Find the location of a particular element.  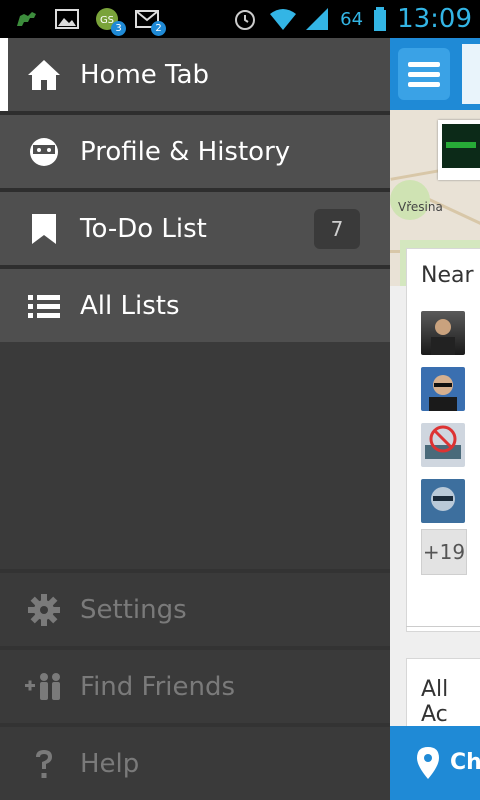

drawer-item-label: Home Tab is located at coordinates (145, 74).